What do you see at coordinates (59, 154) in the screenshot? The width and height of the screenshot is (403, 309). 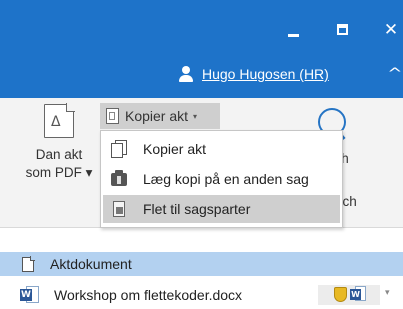 I see `dan-akt-label-line1: Dan akt` at bounding box center [59, 154].